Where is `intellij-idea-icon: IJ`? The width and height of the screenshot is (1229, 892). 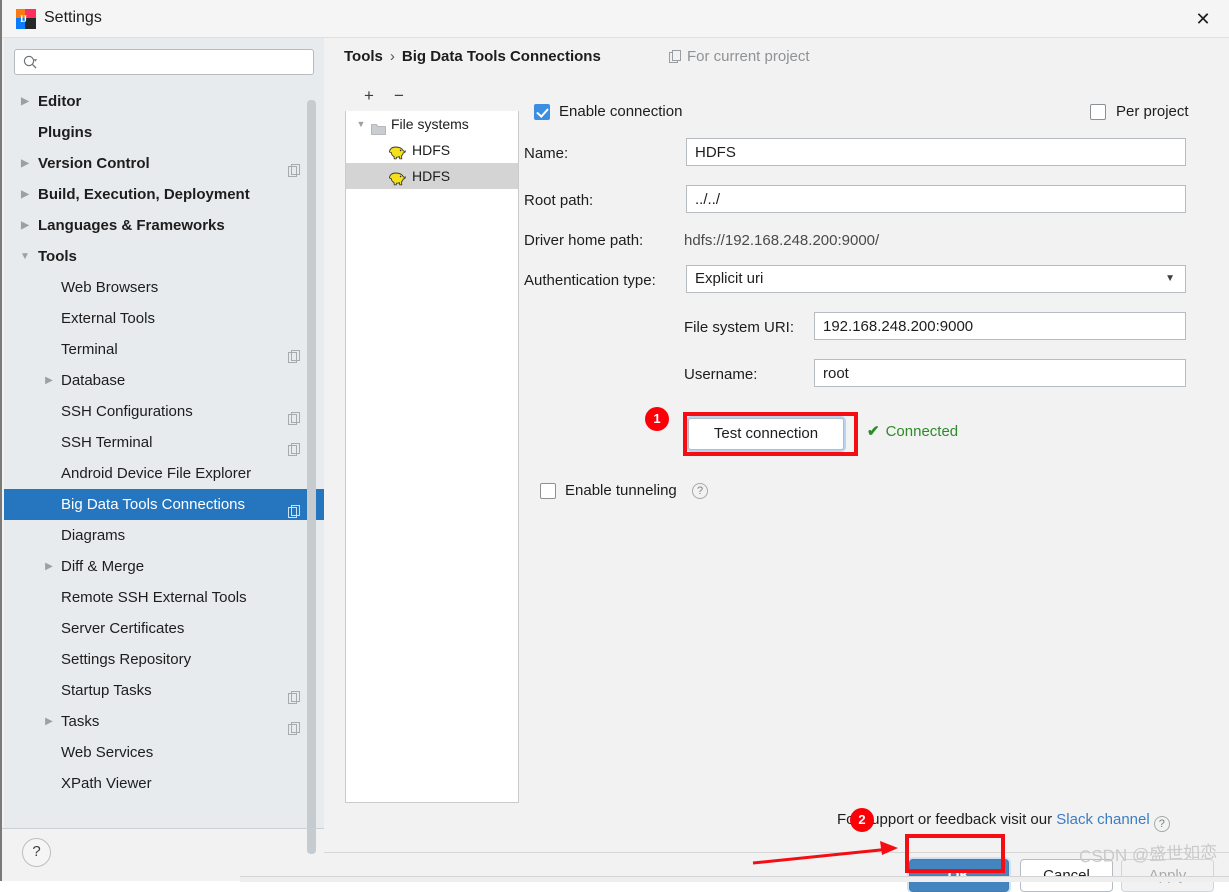
intellij-idea-icon: IJ is located at coordinates (26, 19).